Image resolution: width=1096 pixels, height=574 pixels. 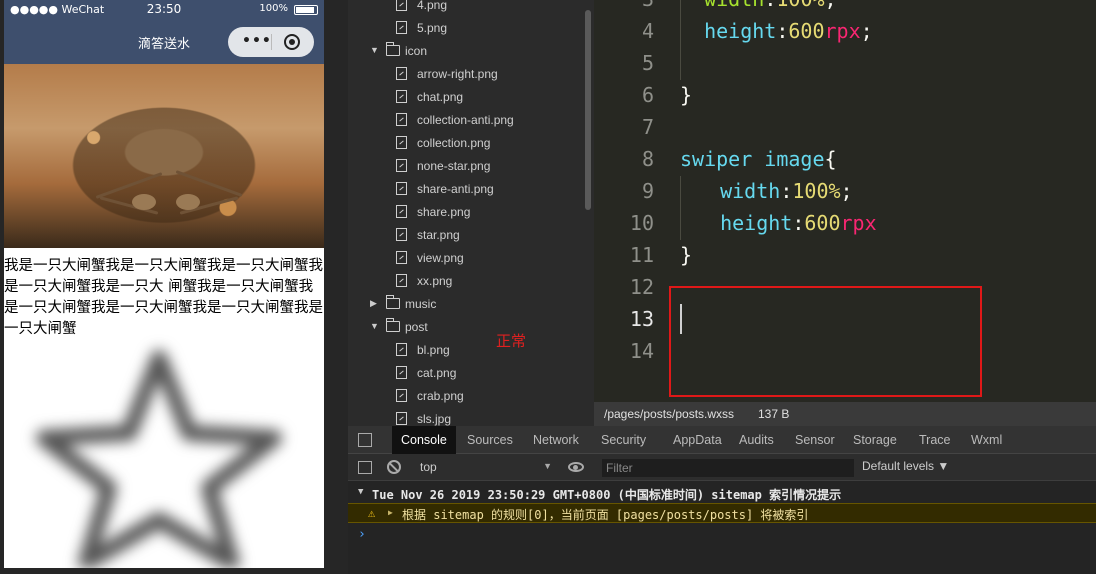 I want to click on tree-item-label: collection.png, so click(x=454, y=143).